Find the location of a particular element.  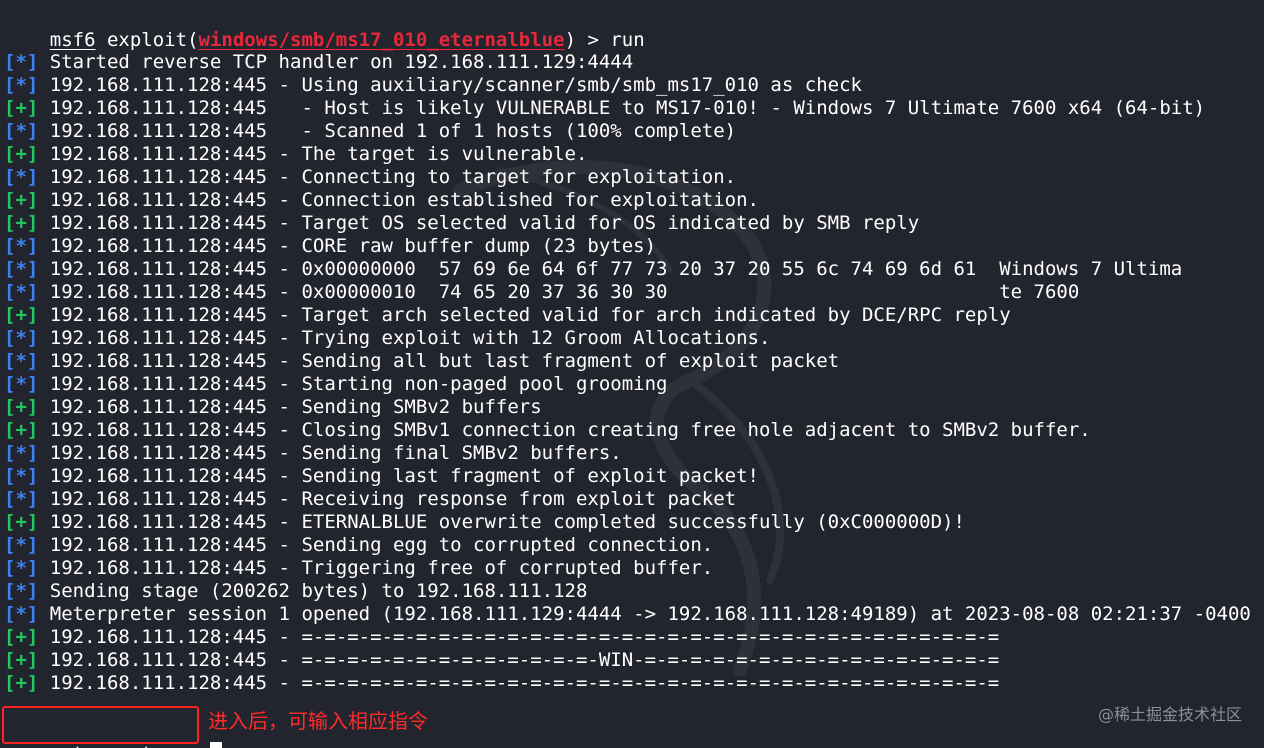

open-paren: ( is located at coordinates (193, 40).